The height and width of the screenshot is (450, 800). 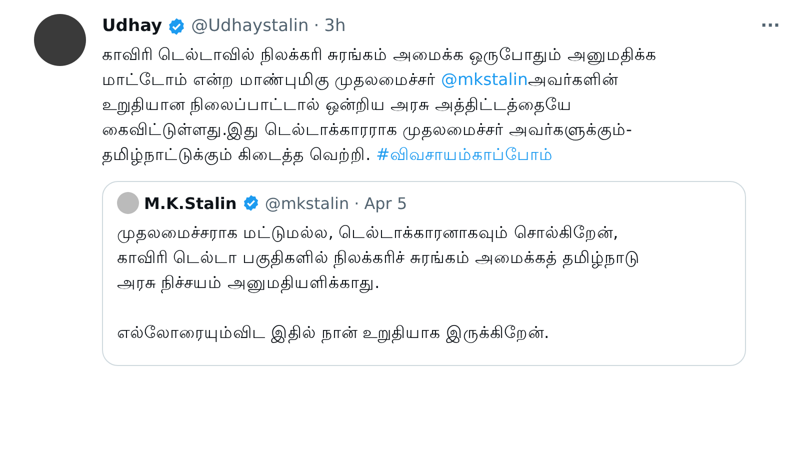 What do you see at coordinates (60, 40) in the screenshot?
I see `avatar-placeholder` at bounding box center [60, 40].